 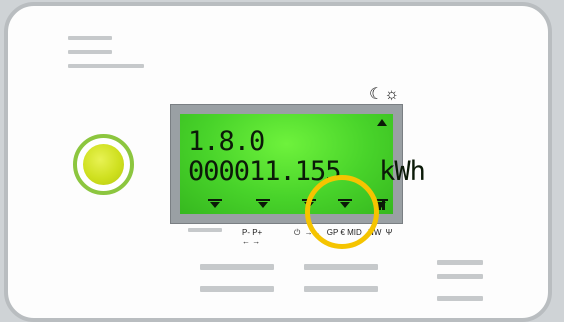 I want to click on obis-code: 1.8.0, so click(x=226, y=141).